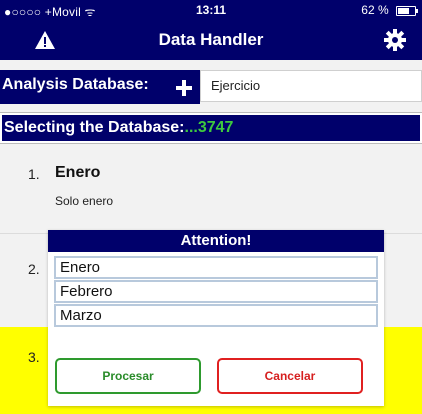 The image size is (422, 414). Describe the element at coordinates (395, 40) in the screenshot. I see `gear-icon` at that location.